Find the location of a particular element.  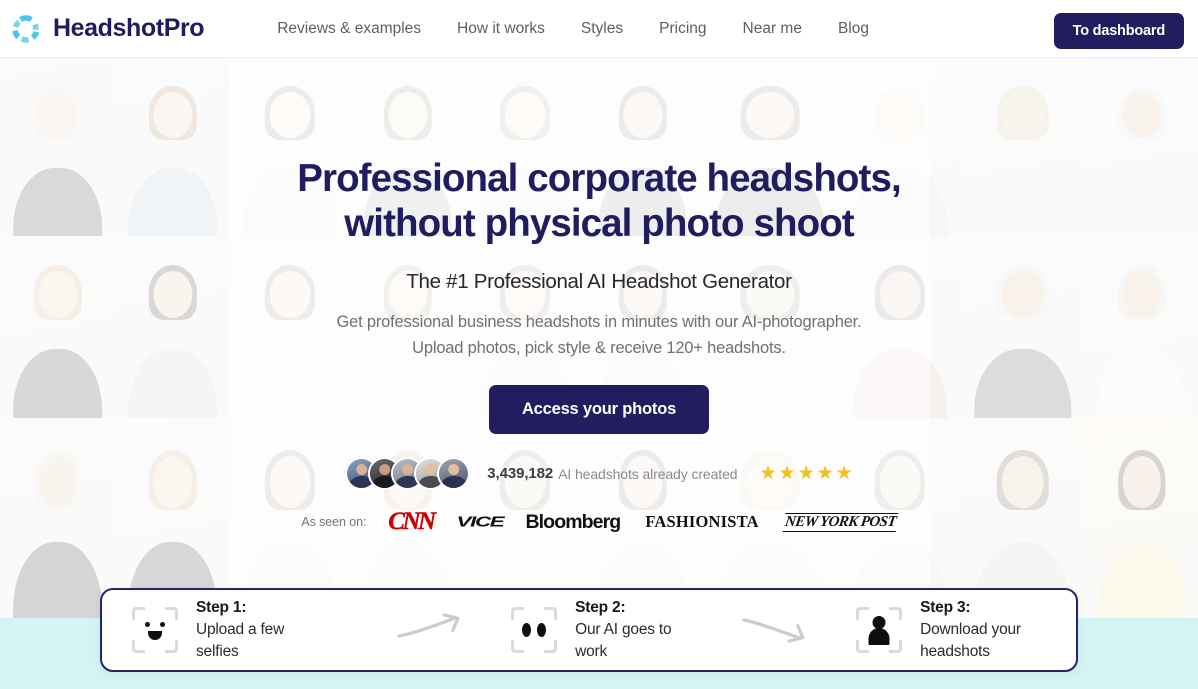

nav-item-styles: Styles is located at coordinates (602, 29).